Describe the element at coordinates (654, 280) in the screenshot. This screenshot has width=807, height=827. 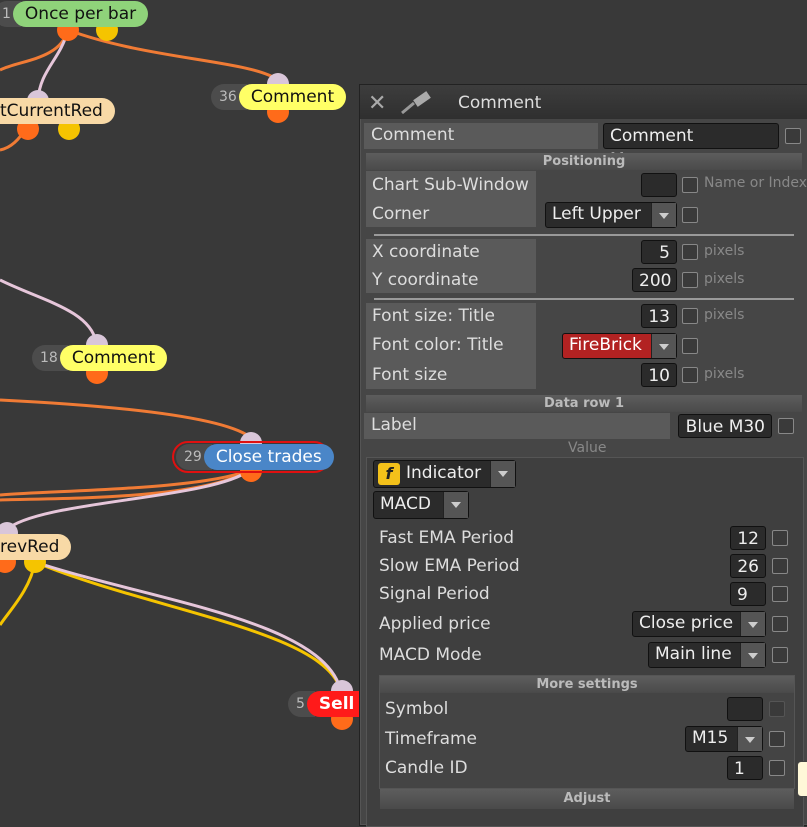
I see `y-coordinate-field: 200` at that location.